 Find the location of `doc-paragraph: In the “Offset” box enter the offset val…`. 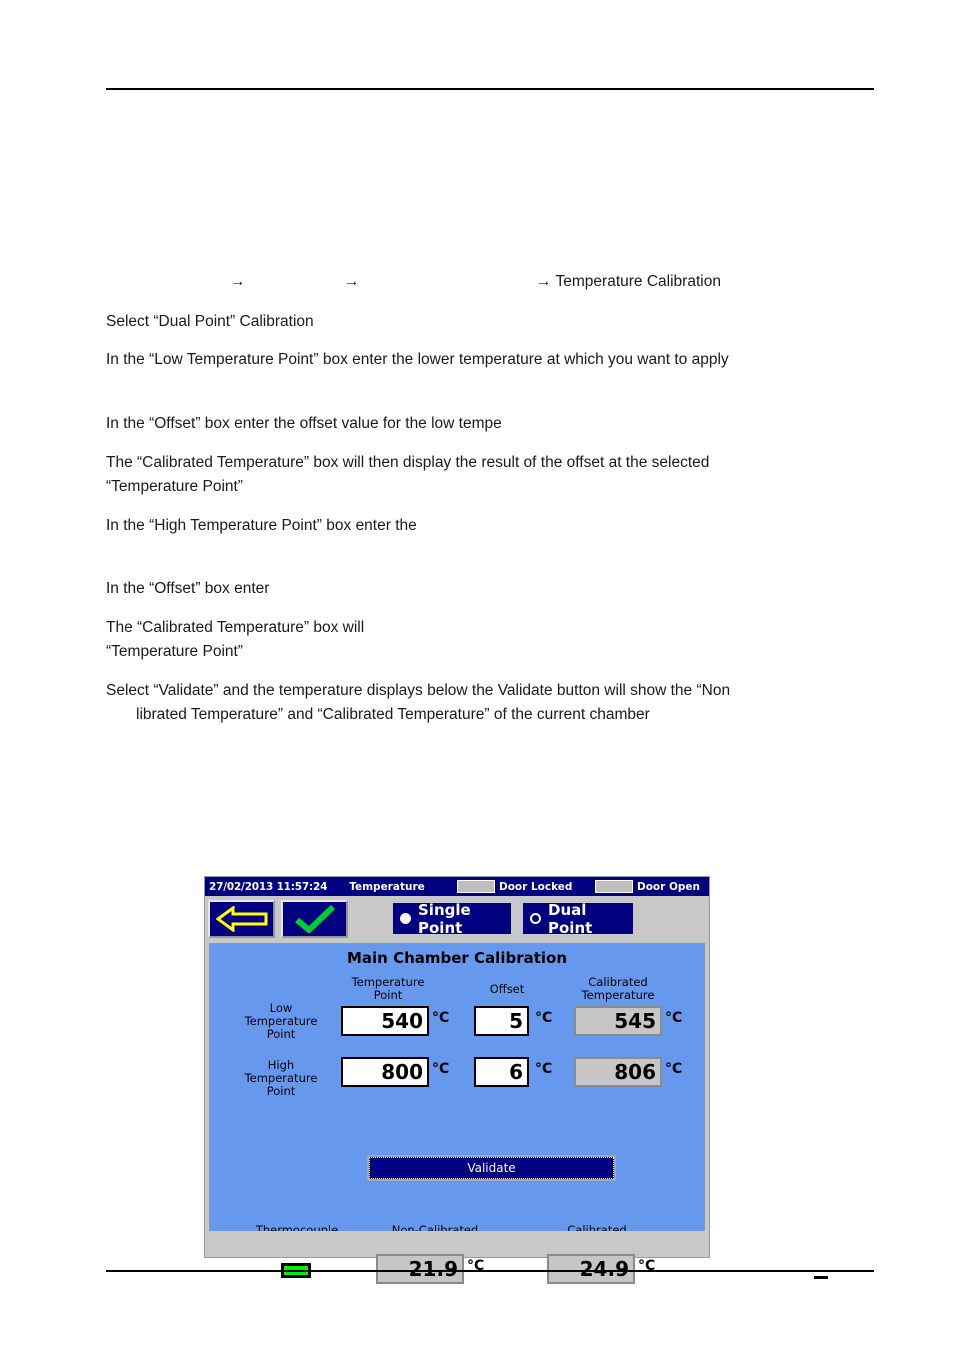

doc-paragraph: In the “Offset” box enter the offset val… is located at coordinates (304, 423).